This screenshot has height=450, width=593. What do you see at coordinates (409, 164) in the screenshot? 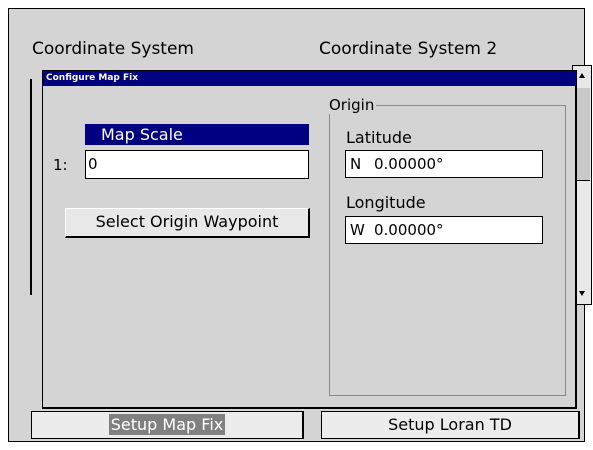
I see `latitude-value: 0.00000°` at bounding box center [409, 164].